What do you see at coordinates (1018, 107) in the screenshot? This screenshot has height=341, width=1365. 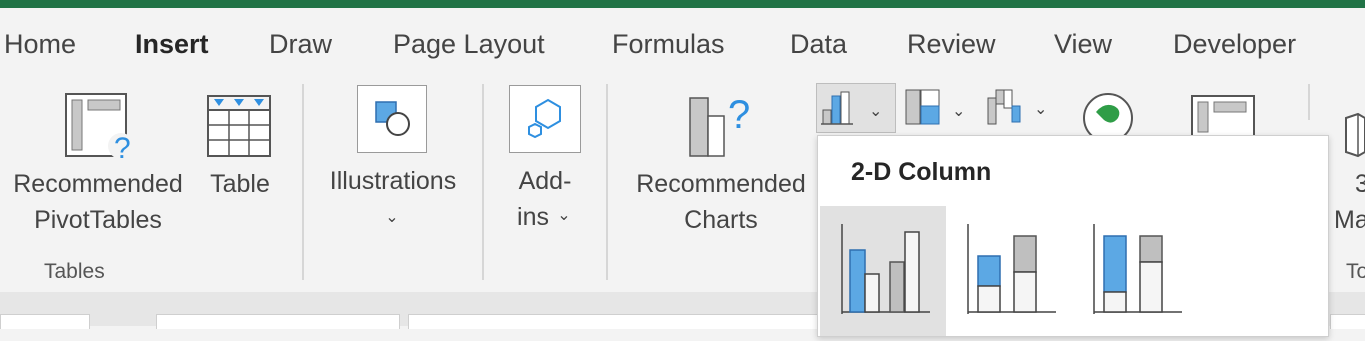 I see `waterfall-chart-button: ⌄` at bounding box center [1018, 107].